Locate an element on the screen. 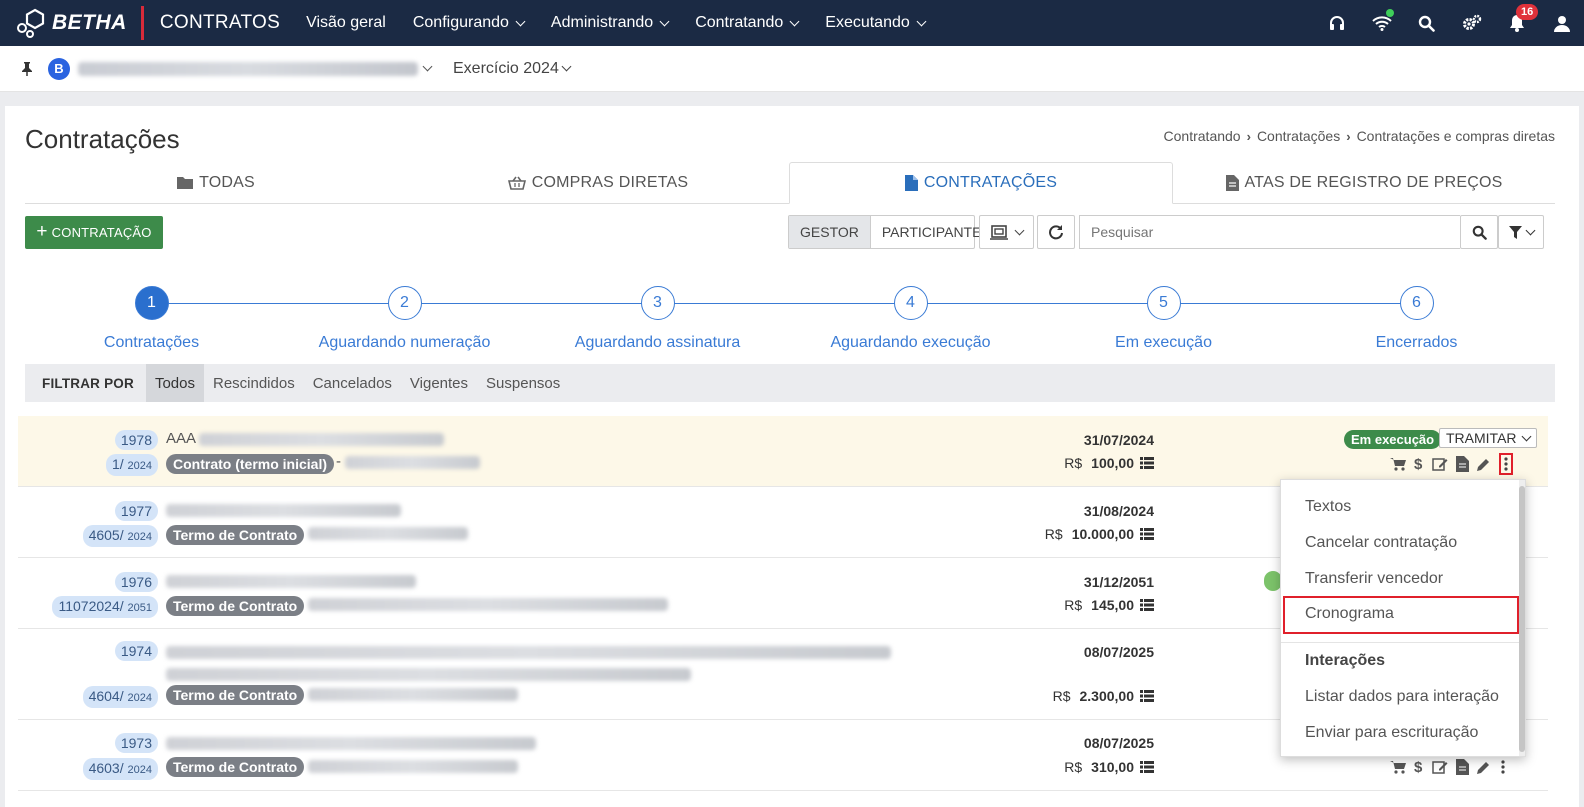 The width and height of the screenshot is (1584, 807). scrollbar-thumb is located at coordinates (1522, 619).